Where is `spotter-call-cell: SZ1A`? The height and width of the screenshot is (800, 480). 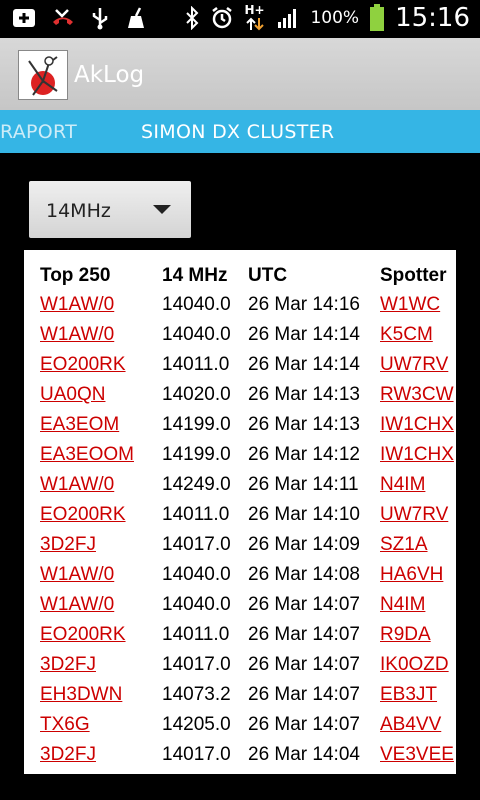
spotter-call-cell: SZ1A is located at coordinates (418, 545).